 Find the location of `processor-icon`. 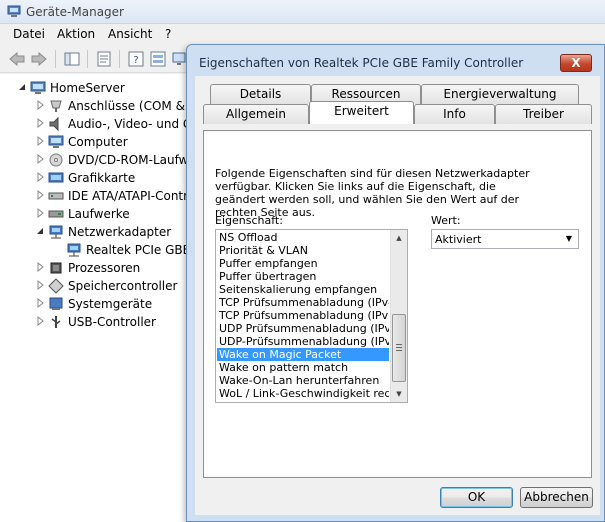

processor-icon is located at coordinates (56, 268).